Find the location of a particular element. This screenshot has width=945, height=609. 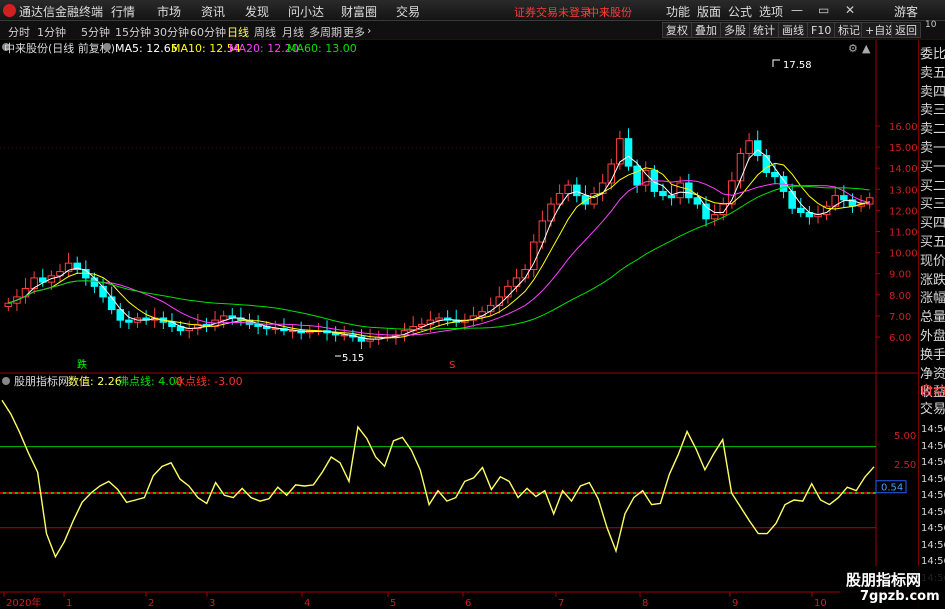

x-axis: 2020年 1 2 3 4 5 6 7 8 9 10 is located at coordinates (415, 600).